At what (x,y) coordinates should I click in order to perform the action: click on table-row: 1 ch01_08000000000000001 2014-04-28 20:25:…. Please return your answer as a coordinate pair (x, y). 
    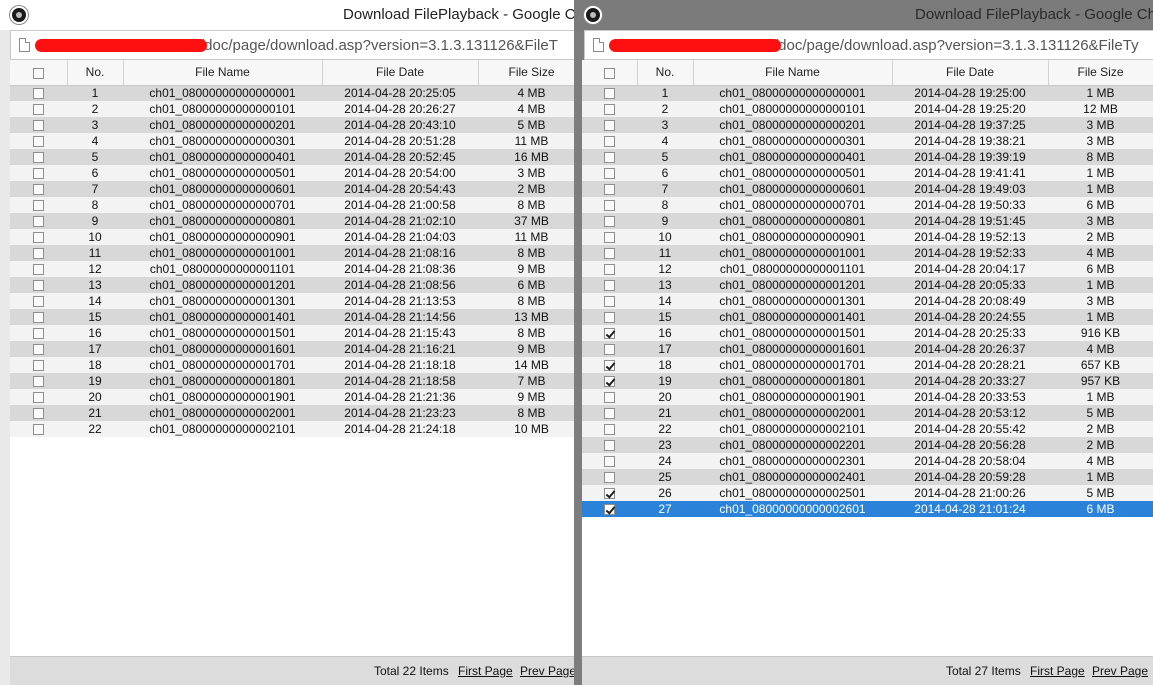
    Looking at the image, I should click on (293, 93).